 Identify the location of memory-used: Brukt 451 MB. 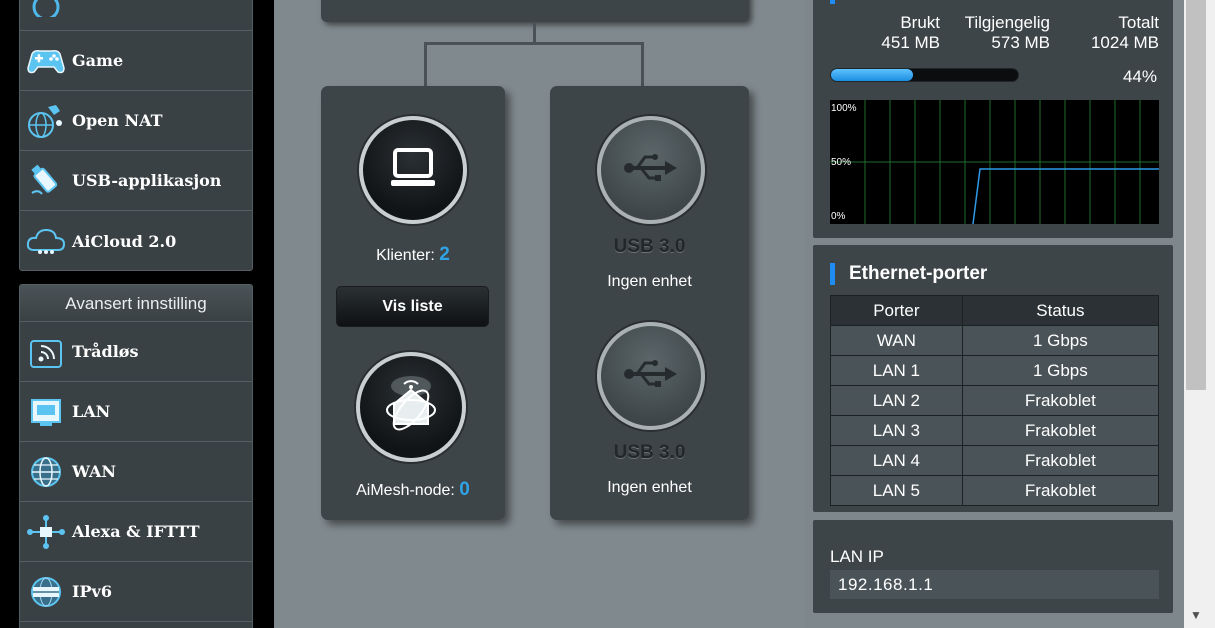
(896, 33).